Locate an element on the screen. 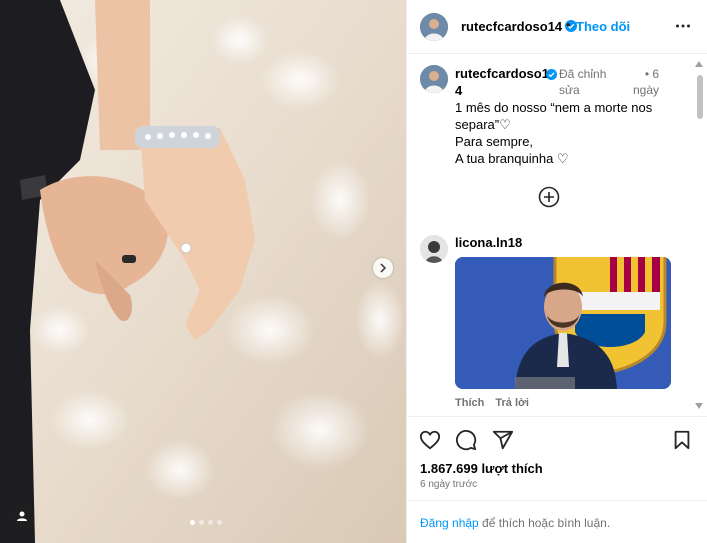 The image size is (707, 543). next-image-button is located at coordinates (383, 268).